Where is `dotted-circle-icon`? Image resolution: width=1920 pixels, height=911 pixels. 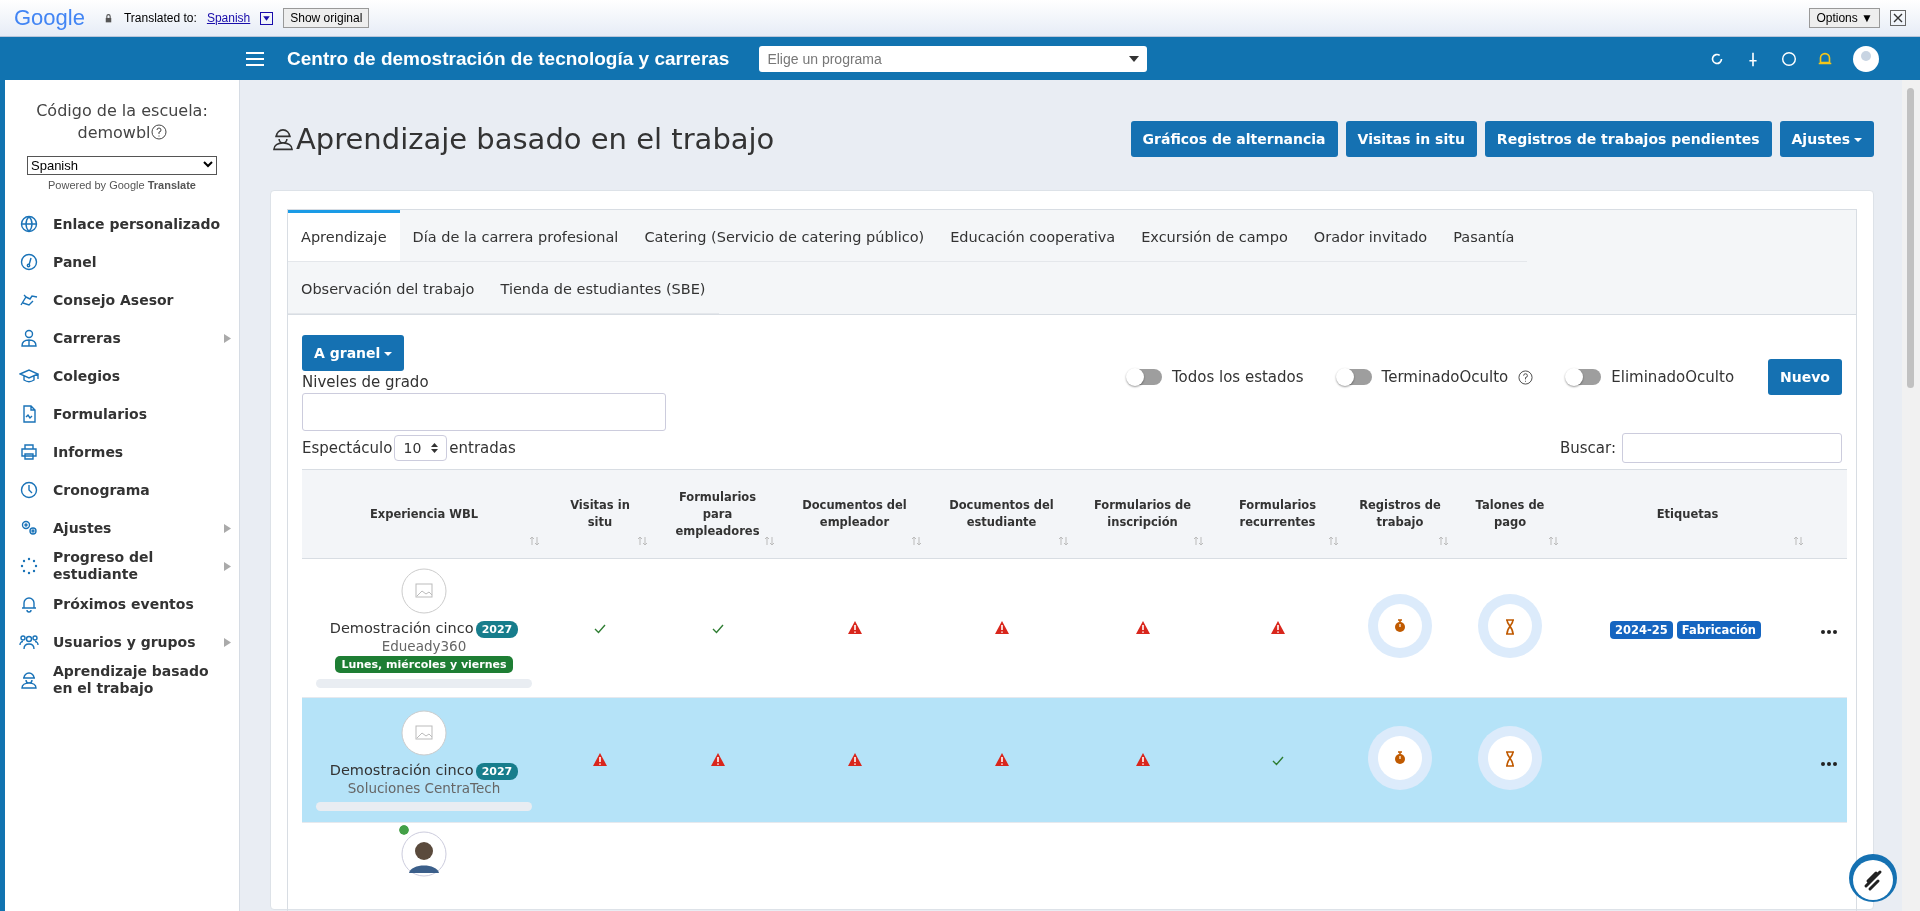 dotted-circle-icon is located at coordinates (29, 566).